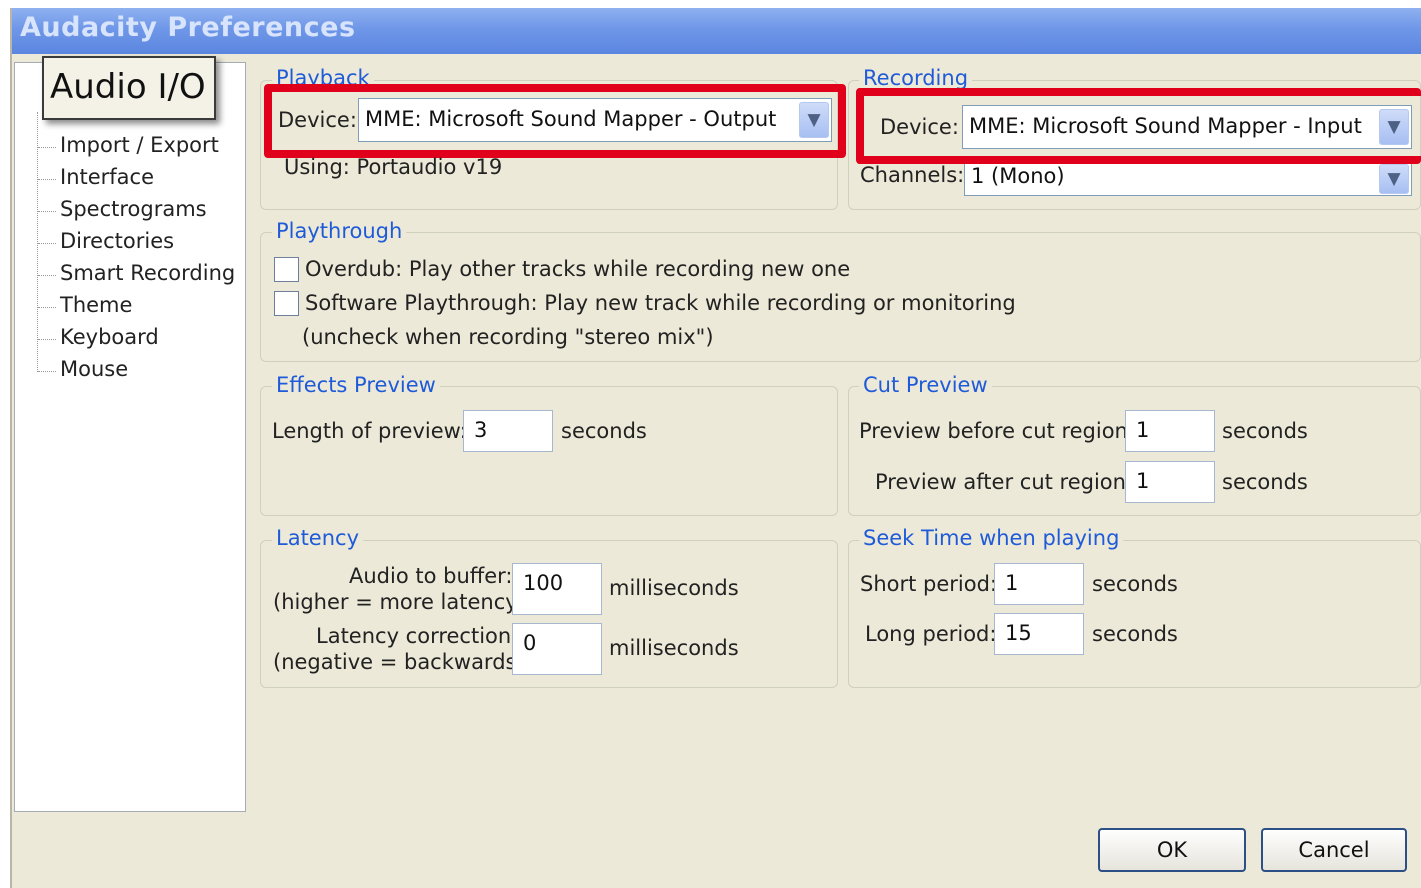 Image resolution: width=1421 pixels, height=888 pixels. Describe the element at coordinates (369, 431) in the screenshot. I see `preview-length-label: Length of preview:` at that location.